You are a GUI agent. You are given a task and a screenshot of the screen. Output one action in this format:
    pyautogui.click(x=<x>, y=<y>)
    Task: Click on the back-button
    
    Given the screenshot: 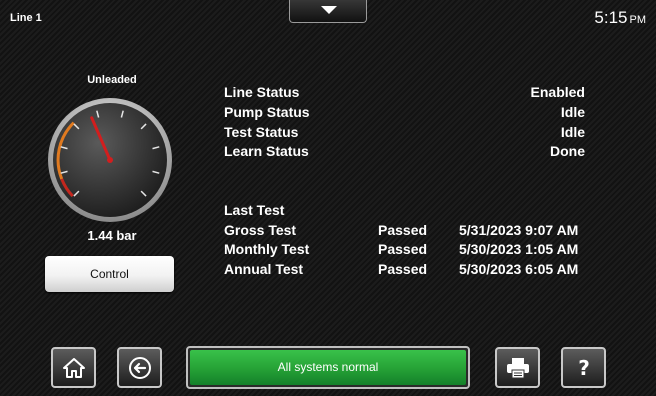 What is the action you would take?
    pyautogui.click(x=139, y=367)
    